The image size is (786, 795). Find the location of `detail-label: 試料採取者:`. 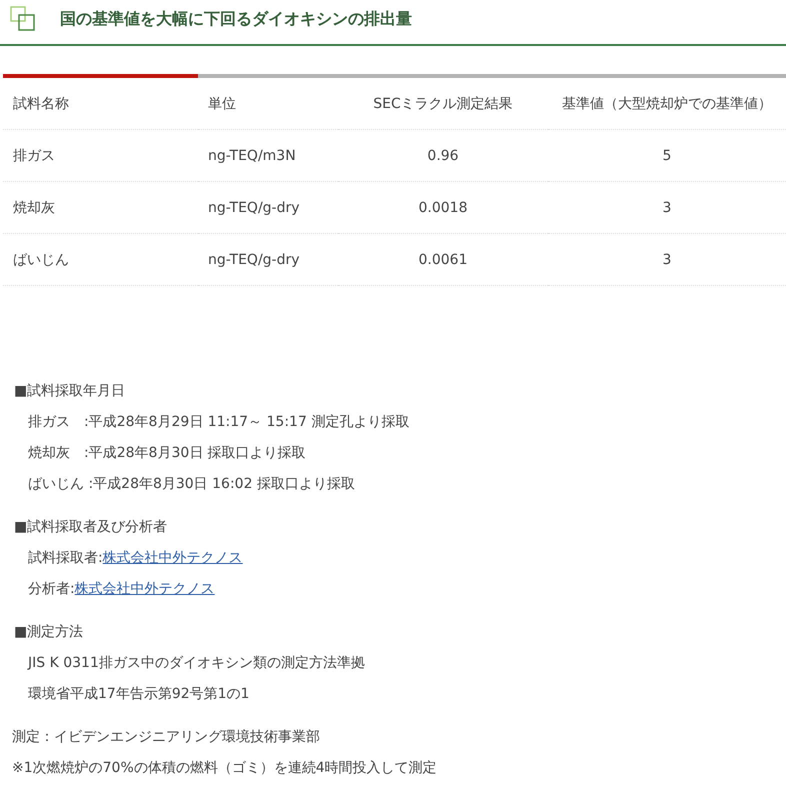

detail-label: 試料採取者: is located at coordinates (65, 558).